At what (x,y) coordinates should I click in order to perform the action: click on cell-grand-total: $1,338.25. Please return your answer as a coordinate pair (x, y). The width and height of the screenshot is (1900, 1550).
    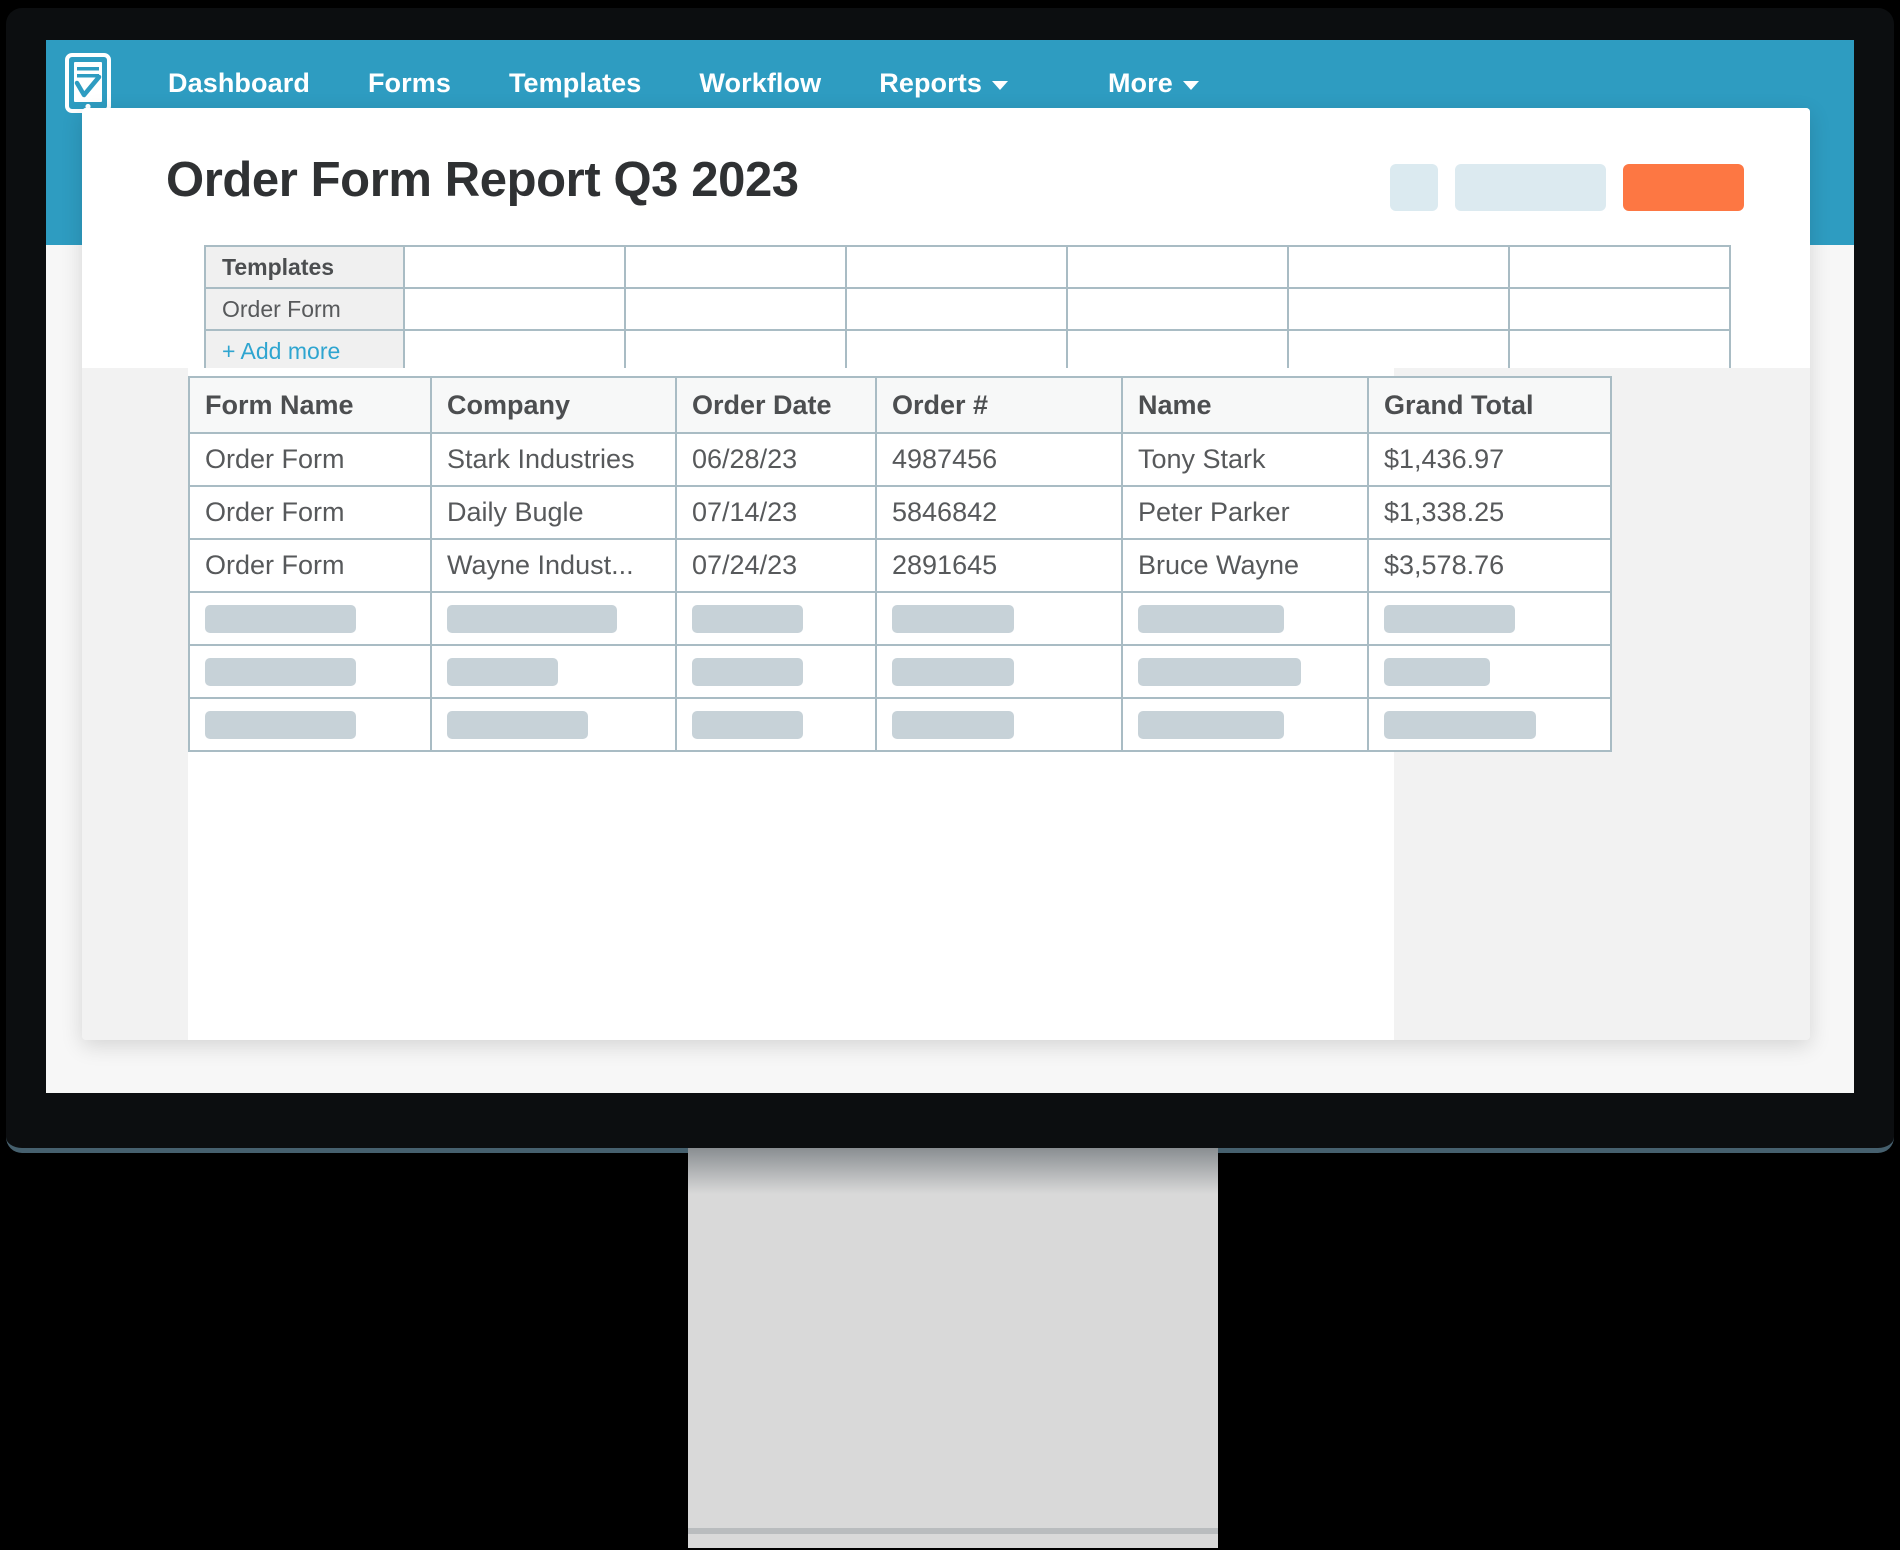
    Looking at the image, I should click on (1489, 512).